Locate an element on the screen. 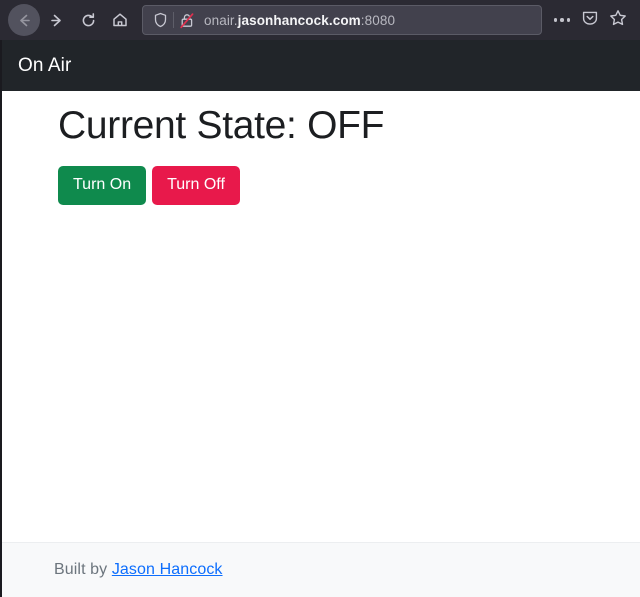 Image resolution: width=640 pixels, height=597 pixels. pocket-save-button is located at coordinates (590, 20).